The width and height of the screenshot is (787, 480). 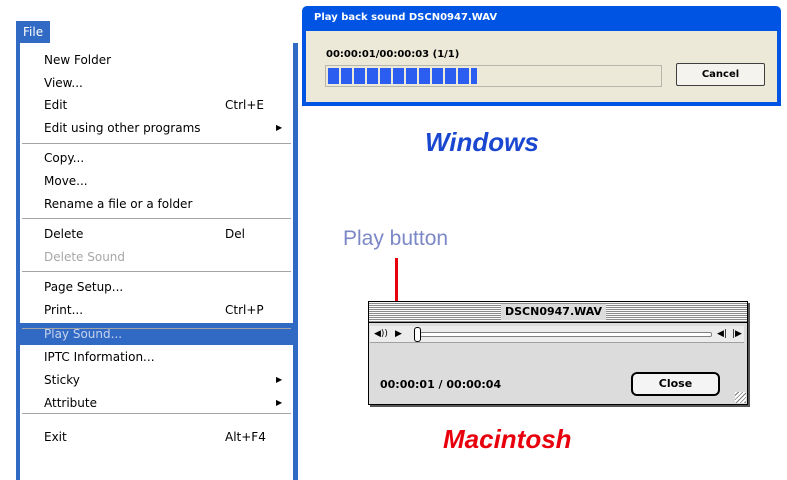 What do you see at coordinates (722, 334) in the screenshot?
I see `step-back-icon: ◀|` at bounding box center [722, 334].